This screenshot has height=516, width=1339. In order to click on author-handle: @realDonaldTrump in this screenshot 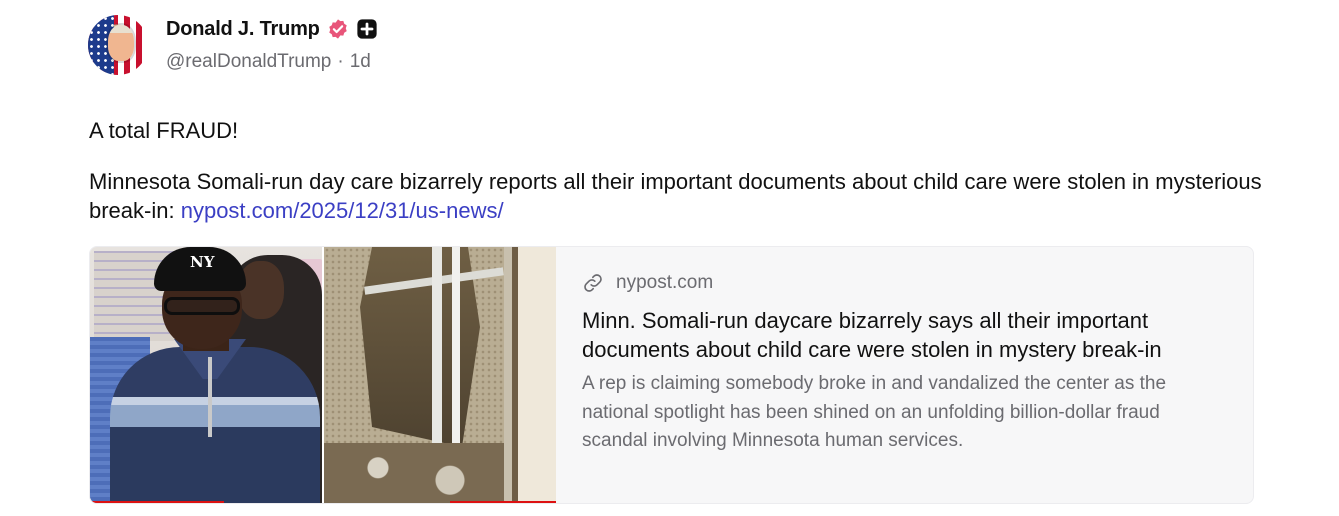, I will do `click(248, 62)`.